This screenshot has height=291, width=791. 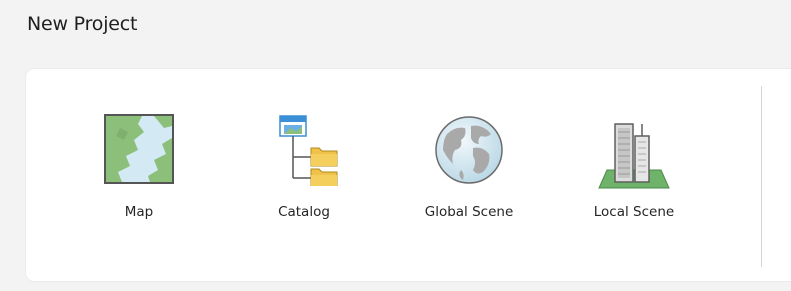 I want to click on template-map-button: Map, so click(x=139, y=174).